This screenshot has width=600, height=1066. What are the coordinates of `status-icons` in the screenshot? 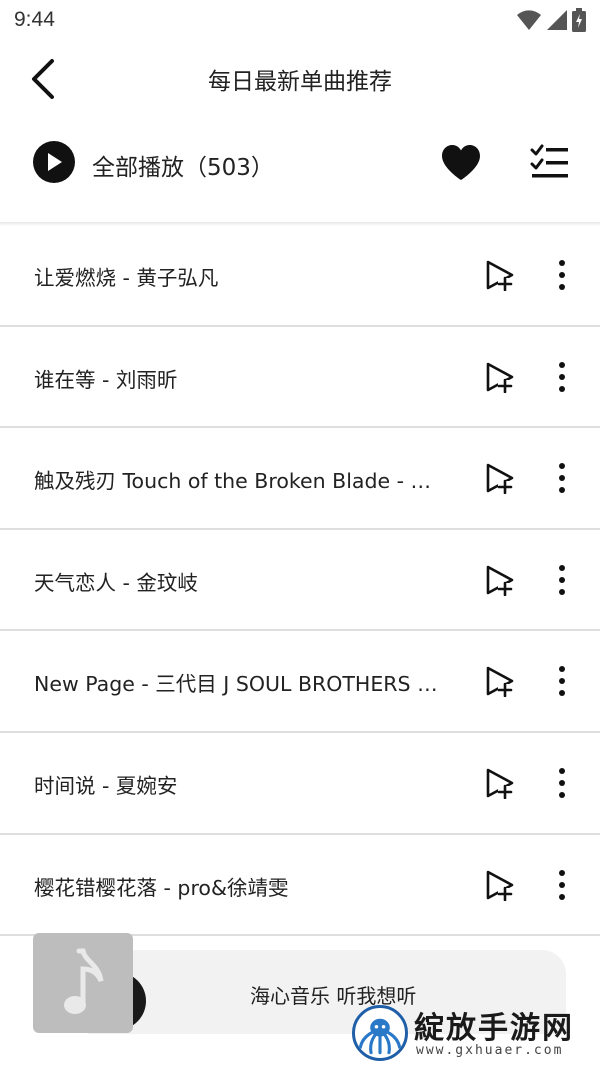 It's located at (551, 20).